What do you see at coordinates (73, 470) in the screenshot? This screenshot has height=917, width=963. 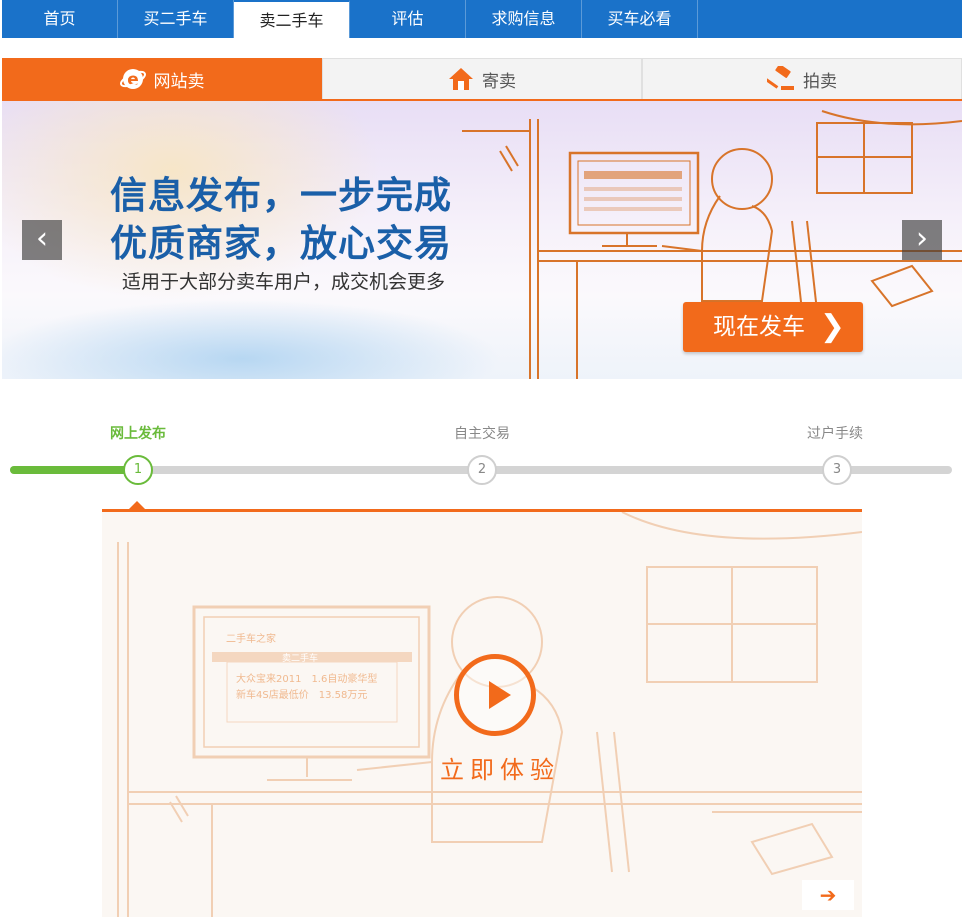 I see `step-progress-fill` at bounding box center [73, 470].